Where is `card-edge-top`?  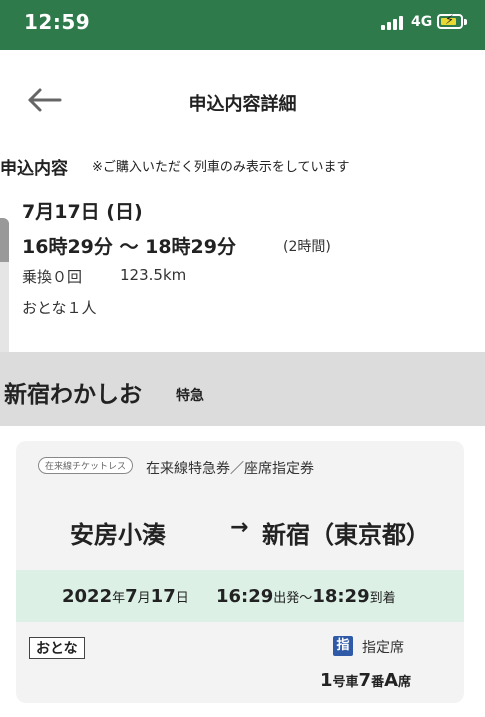 card-edge-top is located at coordinates (4, 240).